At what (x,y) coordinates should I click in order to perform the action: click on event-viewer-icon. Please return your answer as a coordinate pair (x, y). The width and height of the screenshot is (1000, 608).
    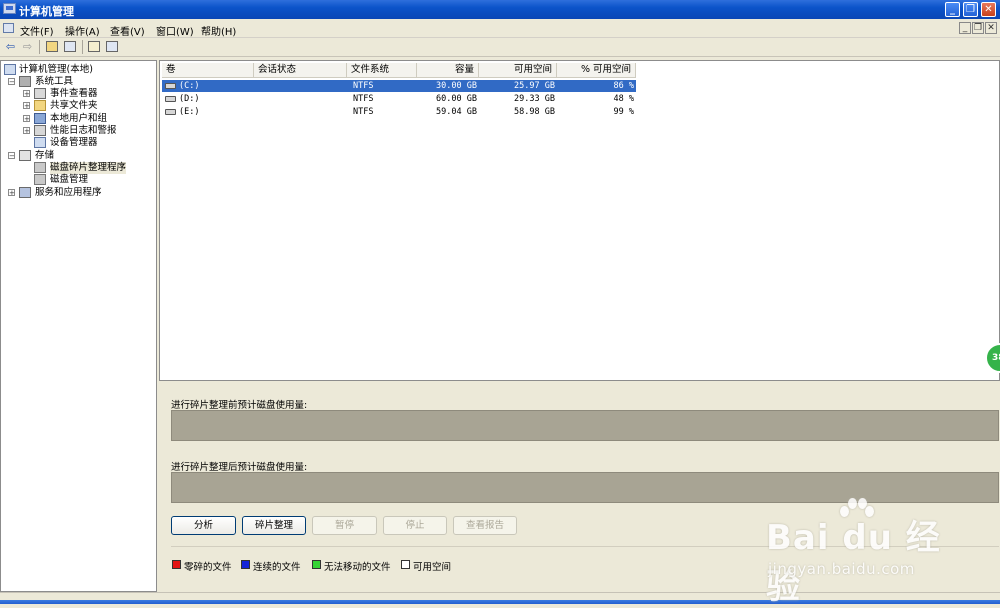
    Looking at the image, I should click on (40, 93).